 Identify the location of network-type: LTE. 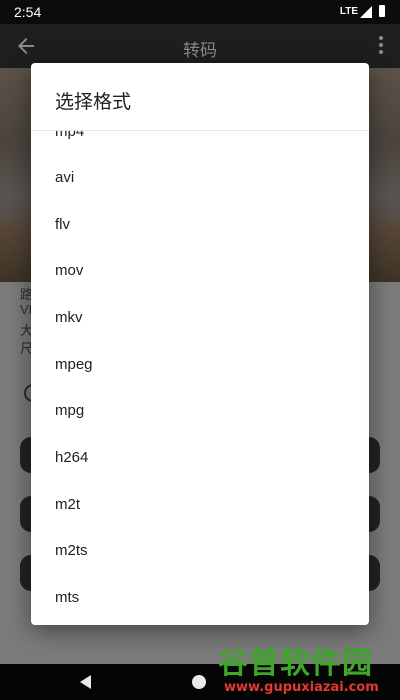
(348, 11).